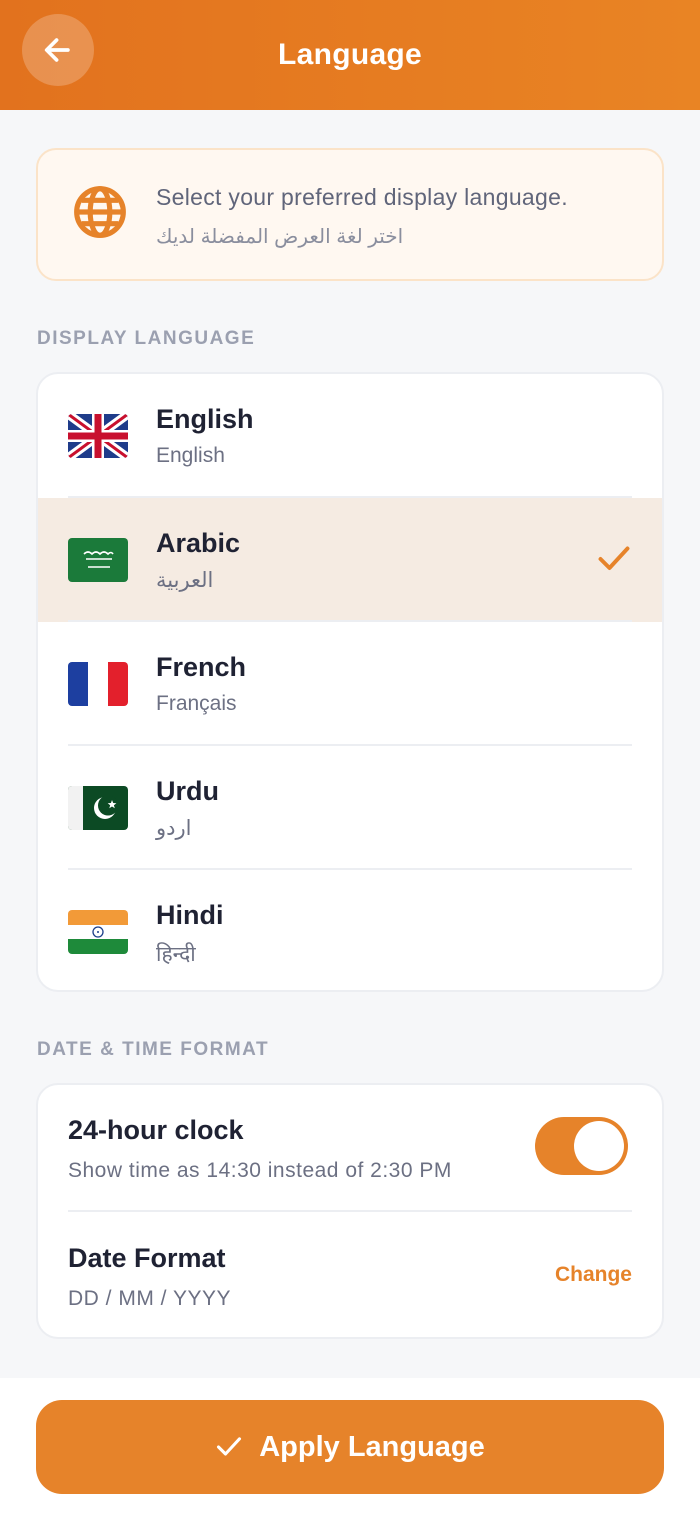  I want to click on language-name: Arabic, so click(198, 543).